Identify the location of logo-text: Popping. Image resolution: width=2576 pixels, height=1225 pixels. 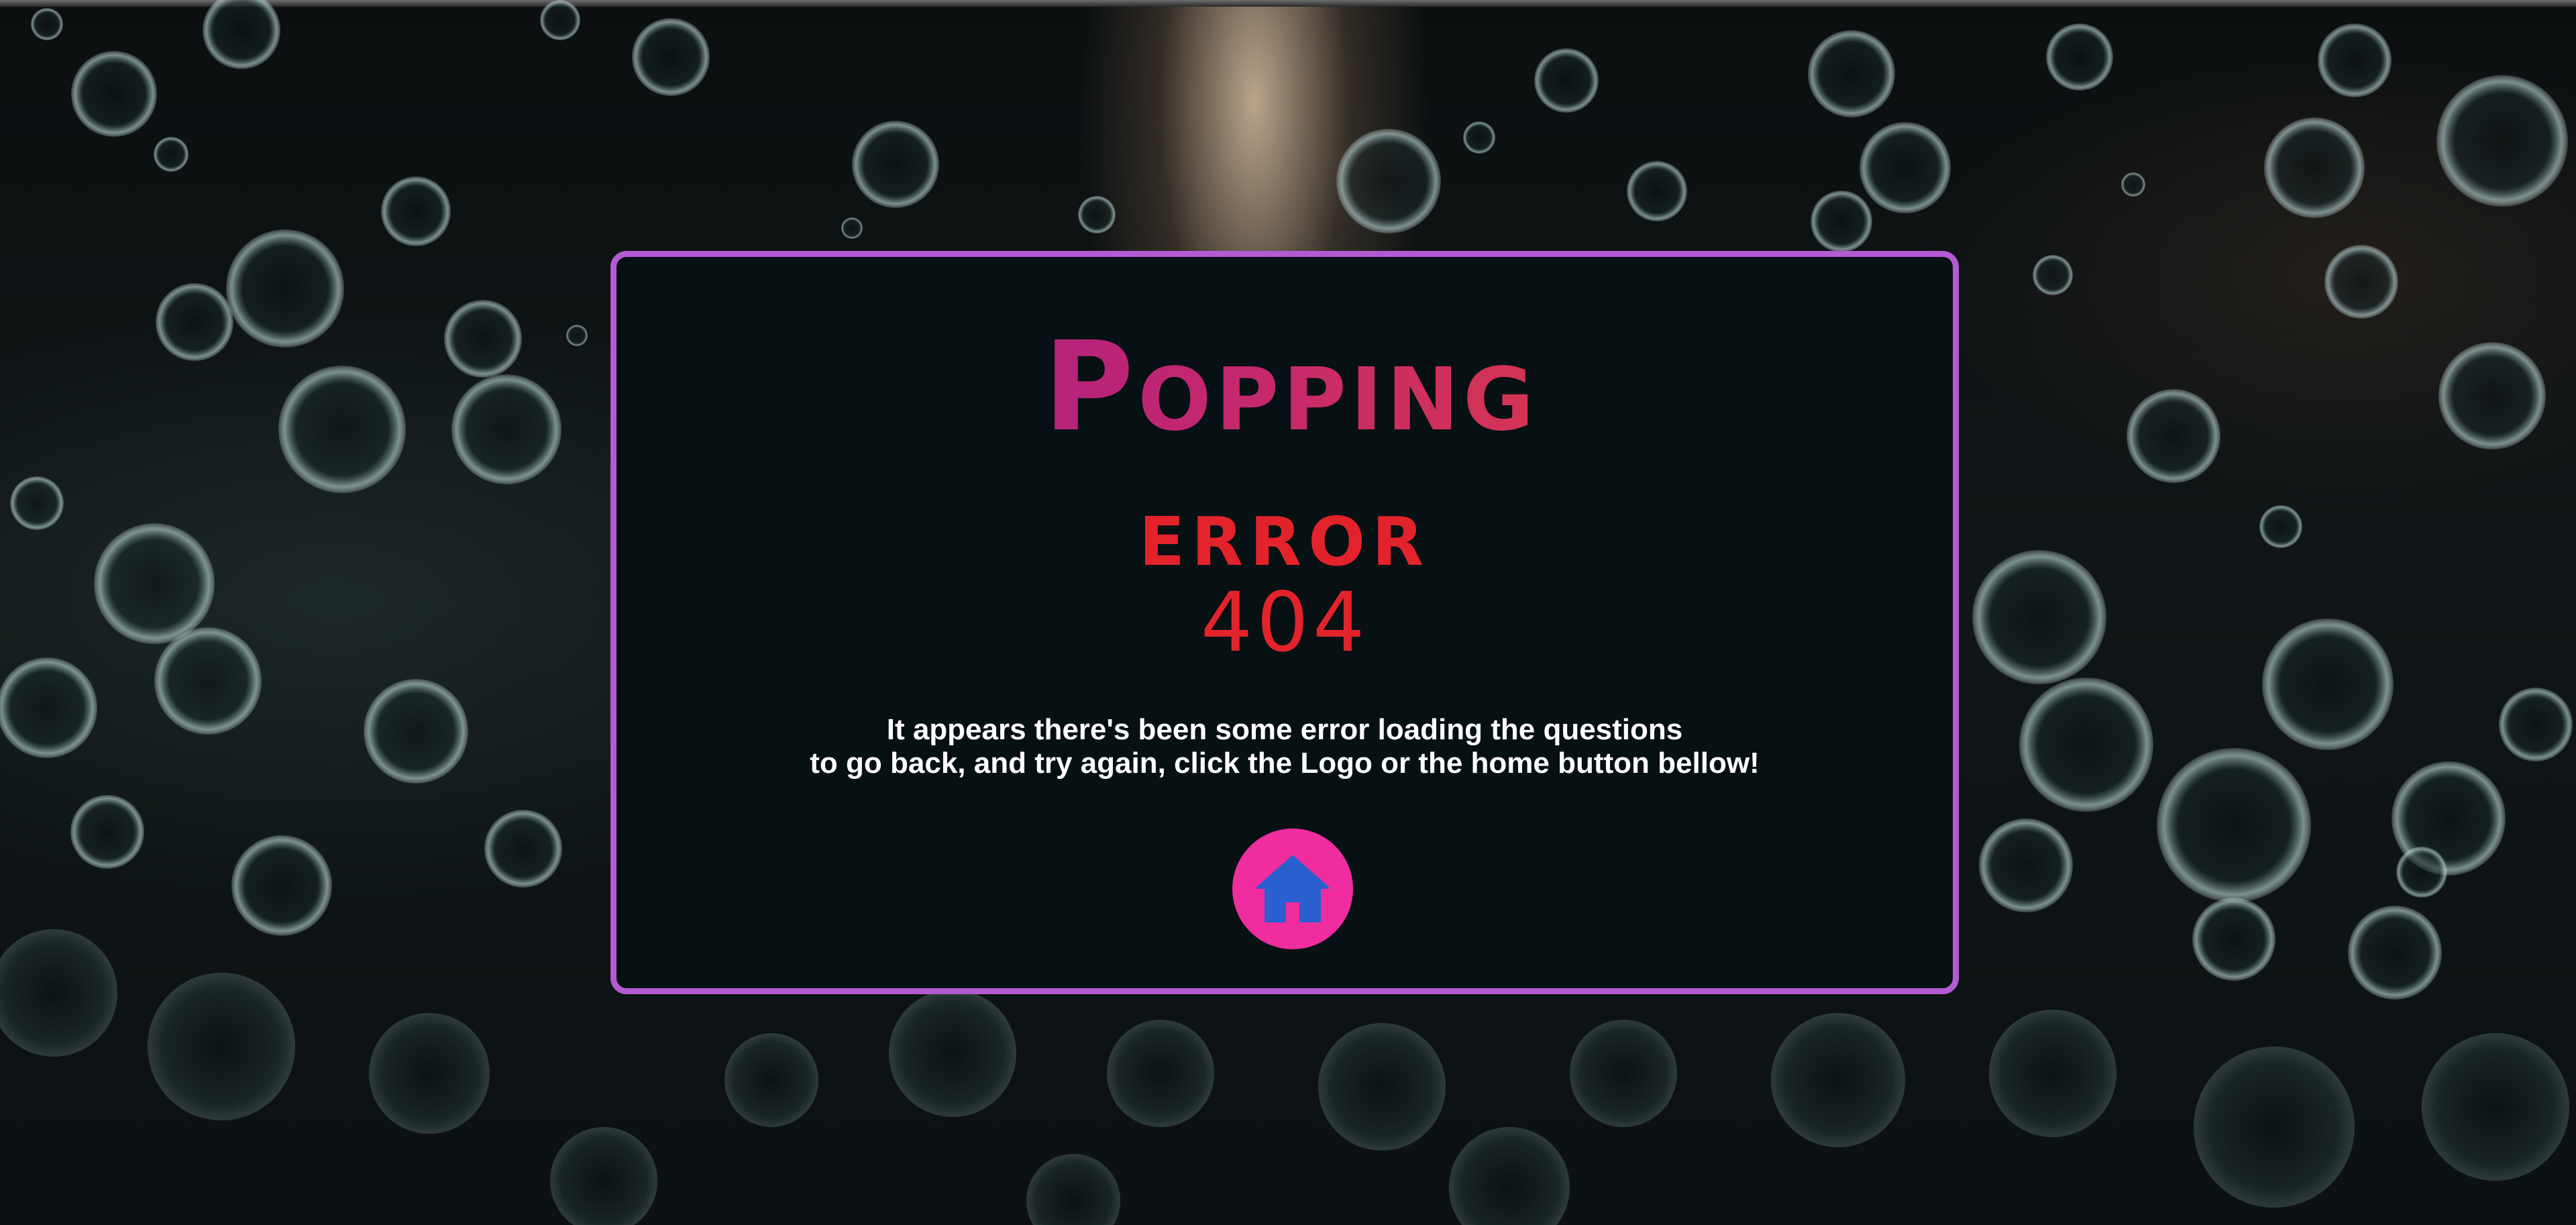
(1290, 387).